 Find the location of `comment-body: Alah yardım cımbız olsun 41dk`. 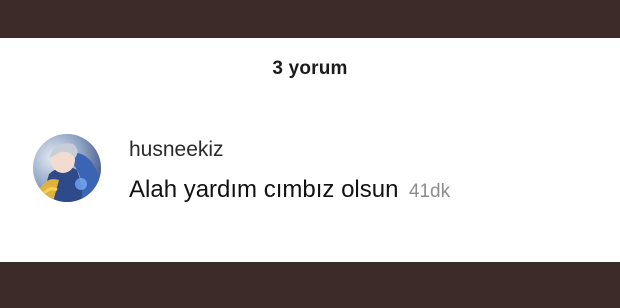

comment-body: Alah yardım cımbız olsun 41dk is located at coordinates (289, 190).